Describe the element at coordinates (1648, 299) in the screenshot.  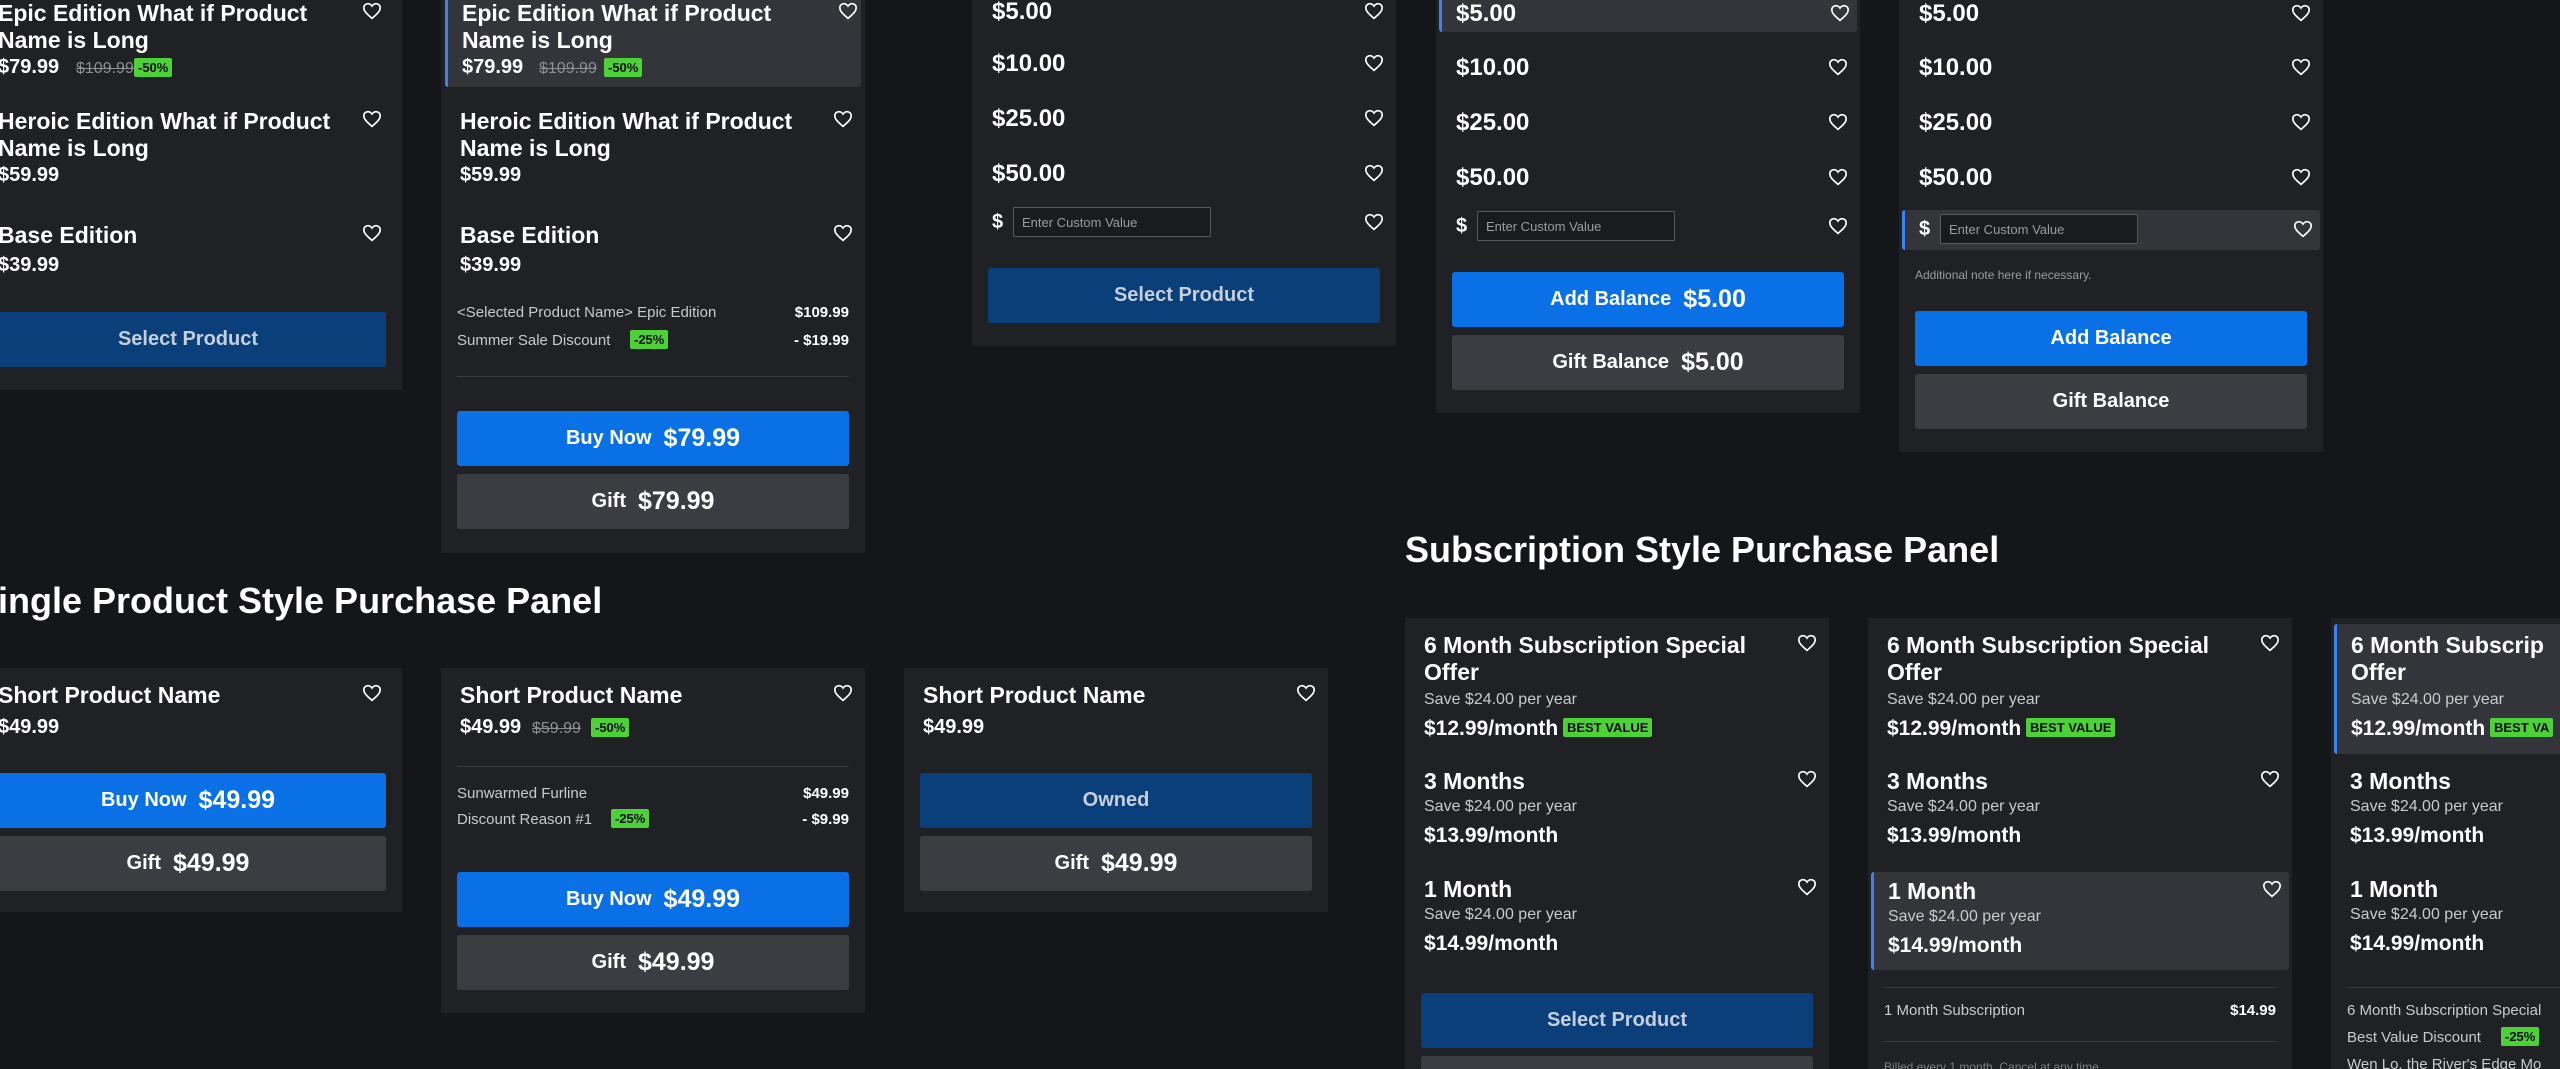
I see `add-balance-button: Add Balance $5.00` at that location.